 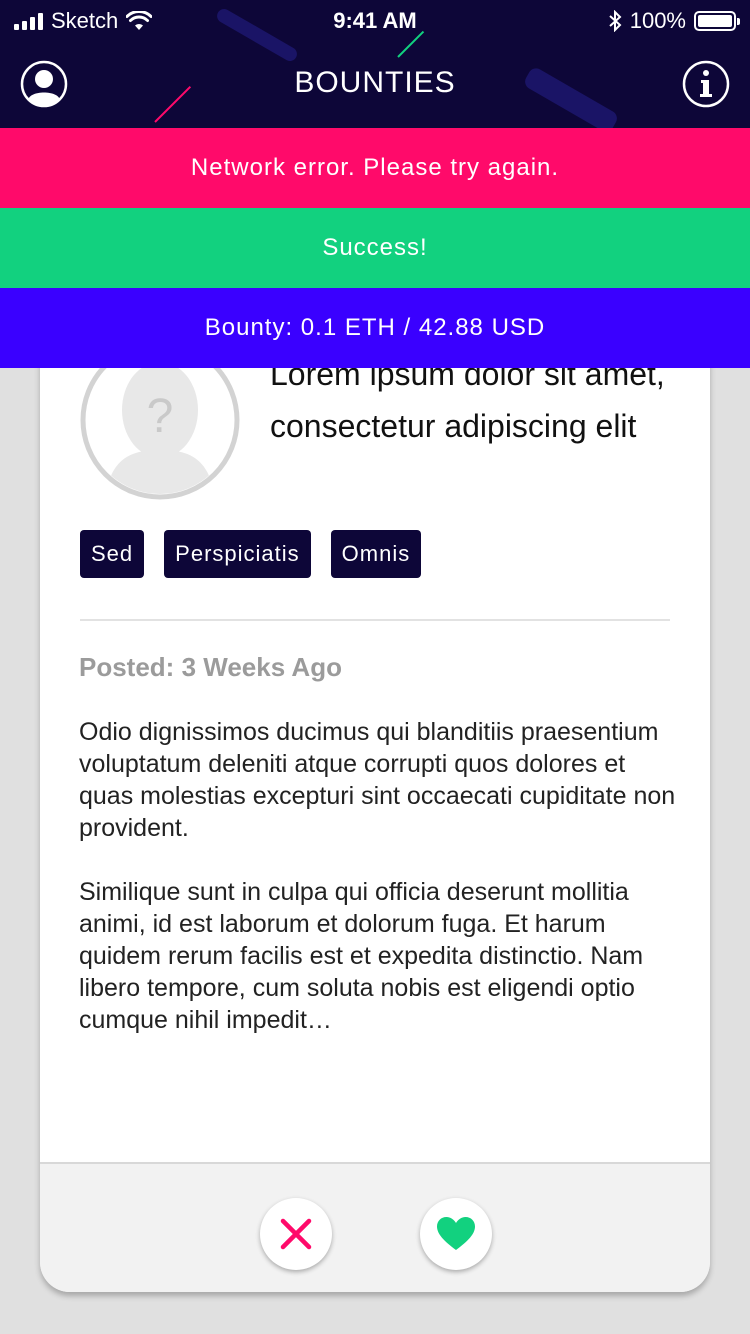 I want to click on battery-icon, so click(x=717, y=21).